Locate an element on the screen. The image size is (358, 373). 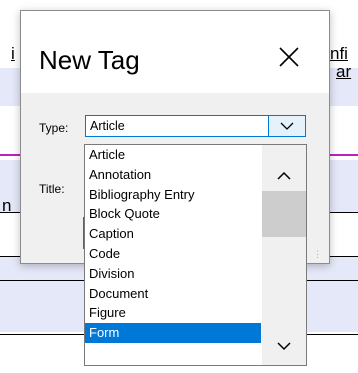
close-icon is located at coordinates (289, 57).